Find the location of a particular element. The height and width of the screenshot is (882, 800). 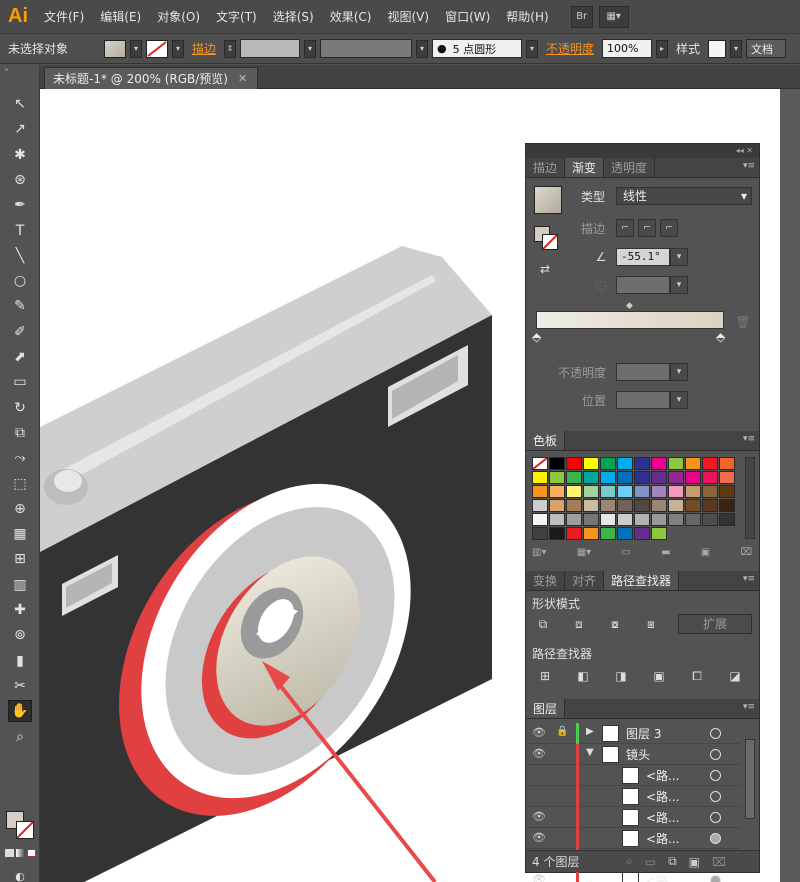

new-layer-icon: ▣ is located at coordinates (694, 862).